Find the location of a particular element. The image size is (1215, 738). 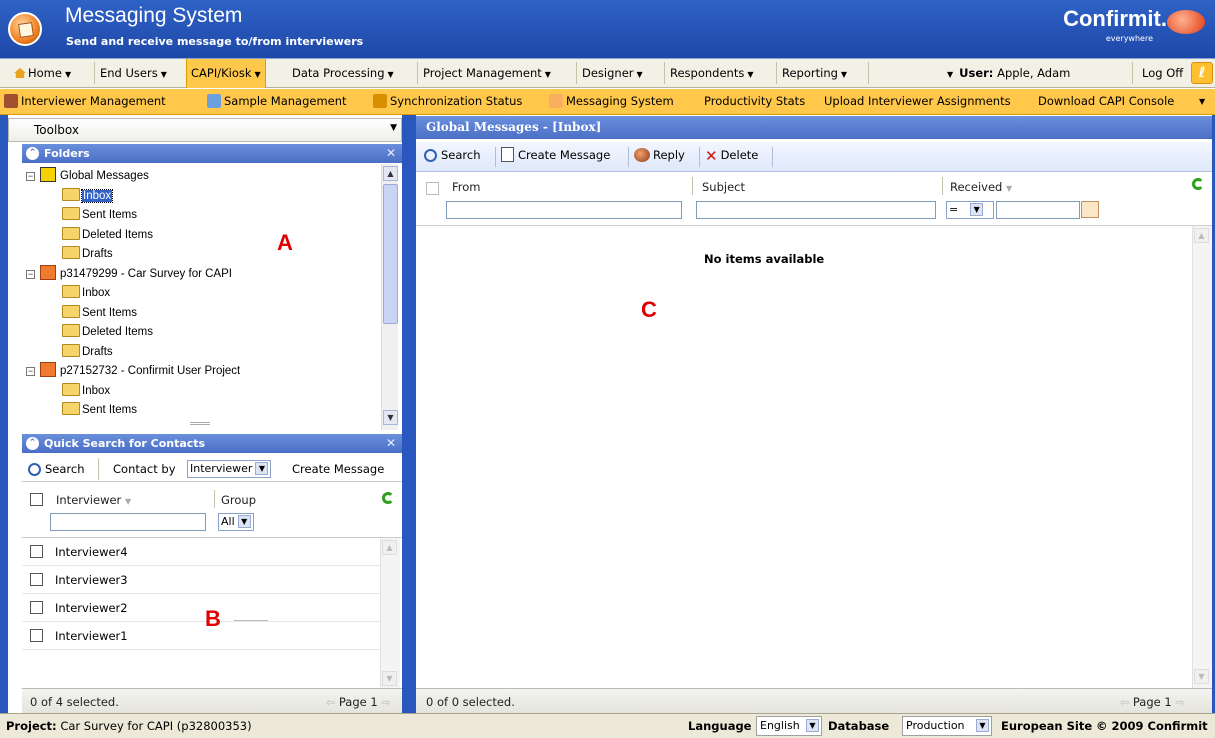

contact-row: Interviewer1 is located at coordinates (201, 636).